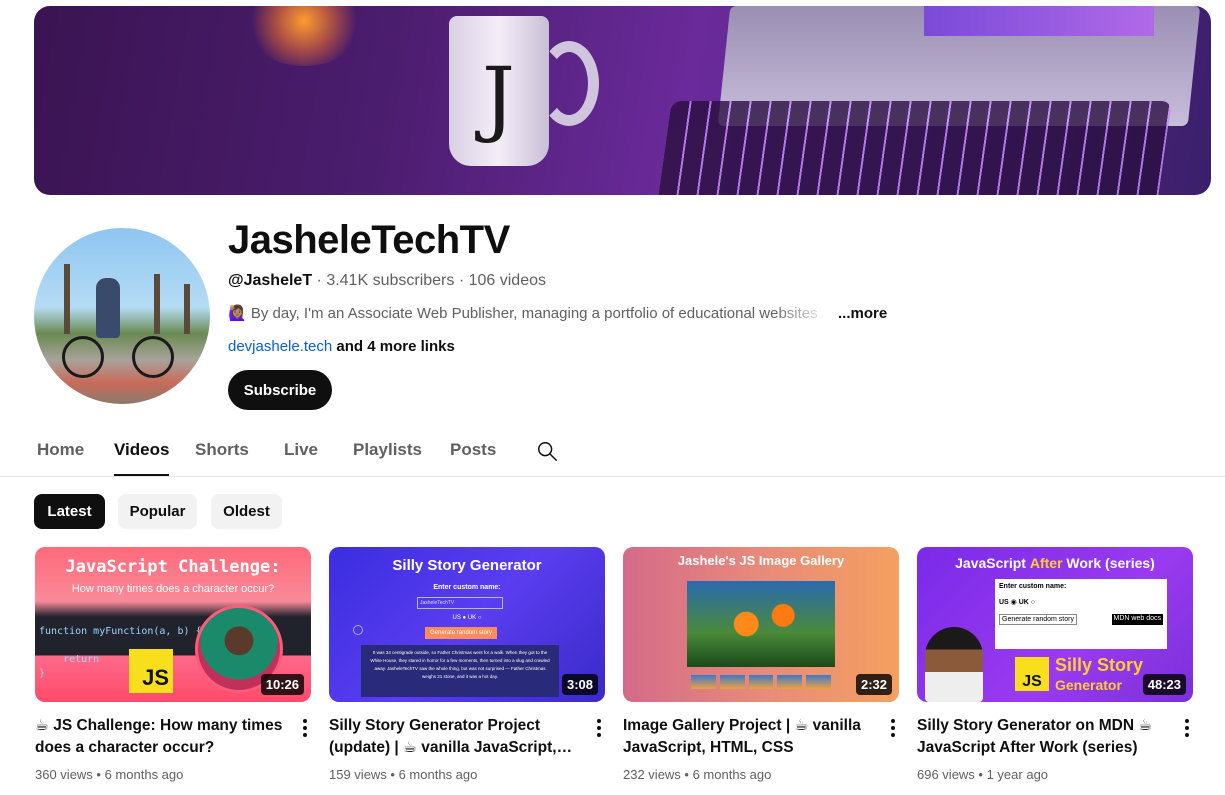  What do you see at coordinates (280, 346) in the screenshot?
I see `channel-website-link: devjashele.tech` at bounding box center [280, 346].